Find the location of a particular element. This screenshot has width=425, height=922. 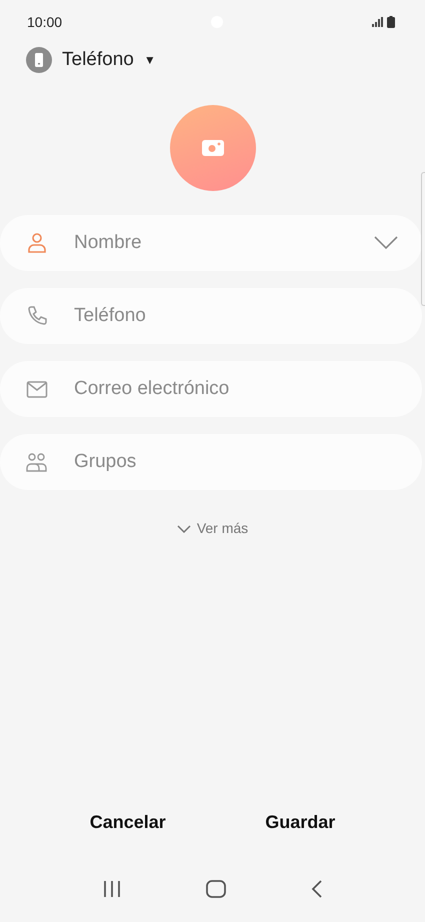

action-button: Cancelar is located at coordinates (128, 822).